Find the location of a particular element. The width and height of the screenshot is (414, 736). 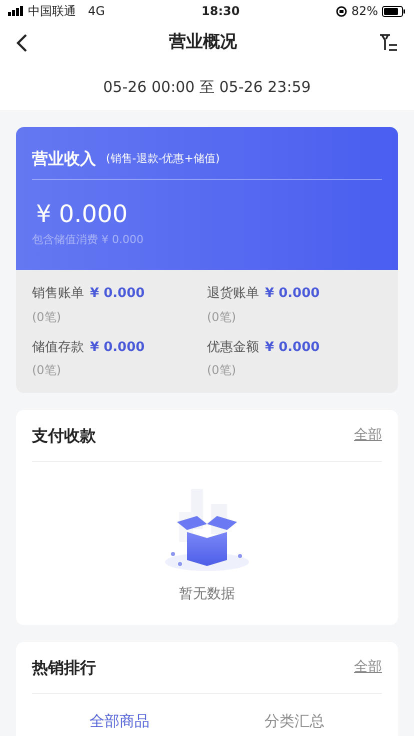

empty-state-text: 暂无数据 is located at coordinates (207, 594).